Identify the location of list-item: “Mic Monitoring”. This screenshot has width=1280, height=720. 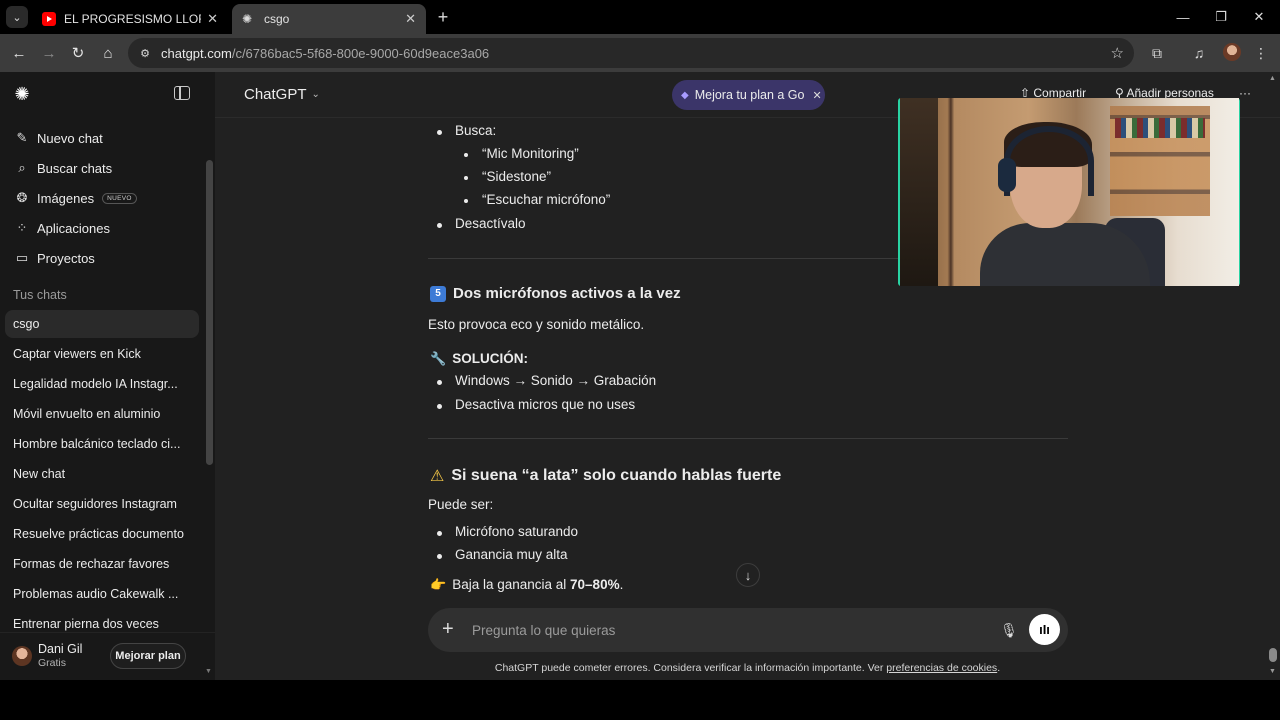
(521, 153).